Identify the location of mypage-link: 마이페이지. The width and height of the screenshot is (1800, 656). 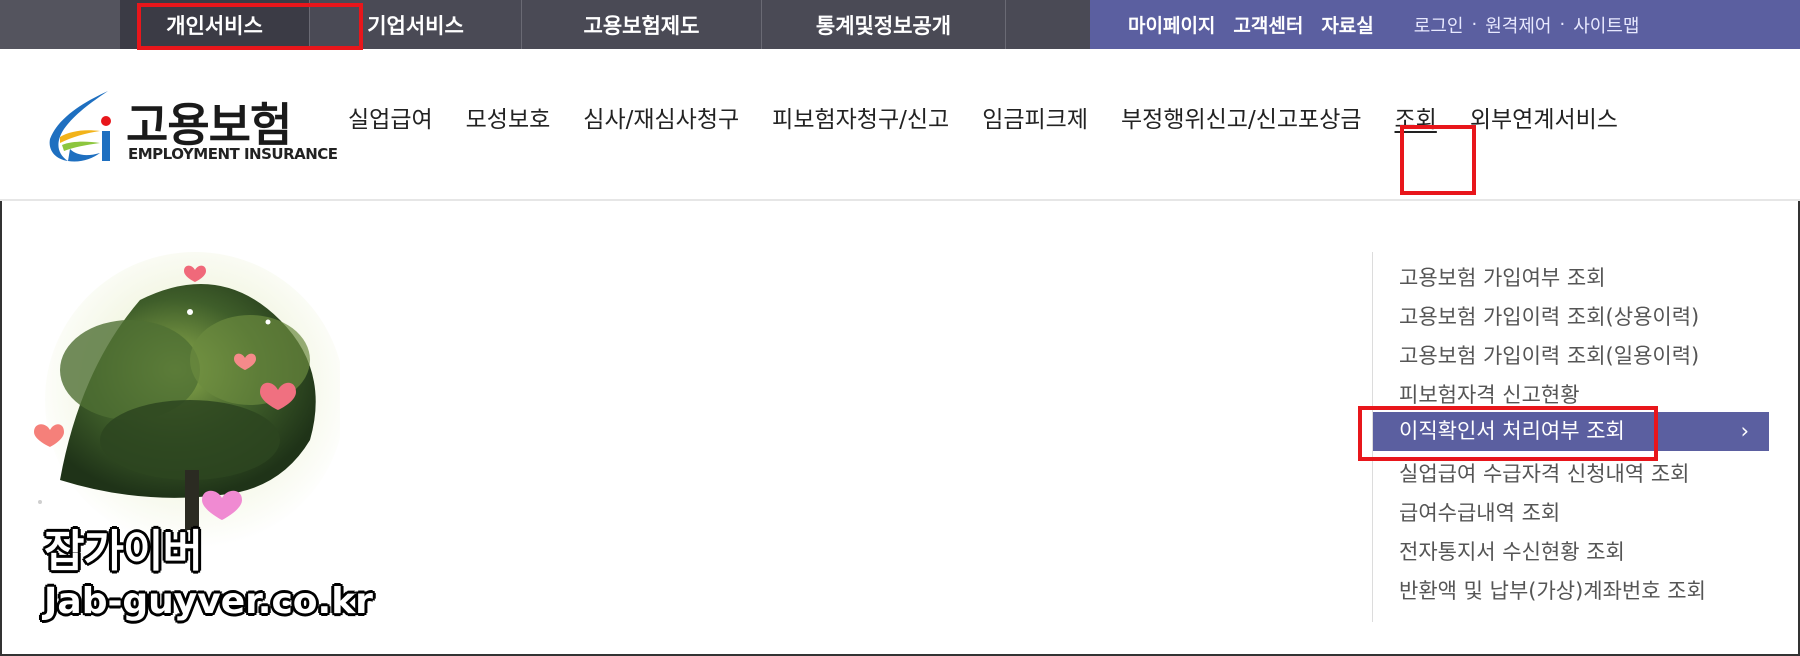
(1171, 24).